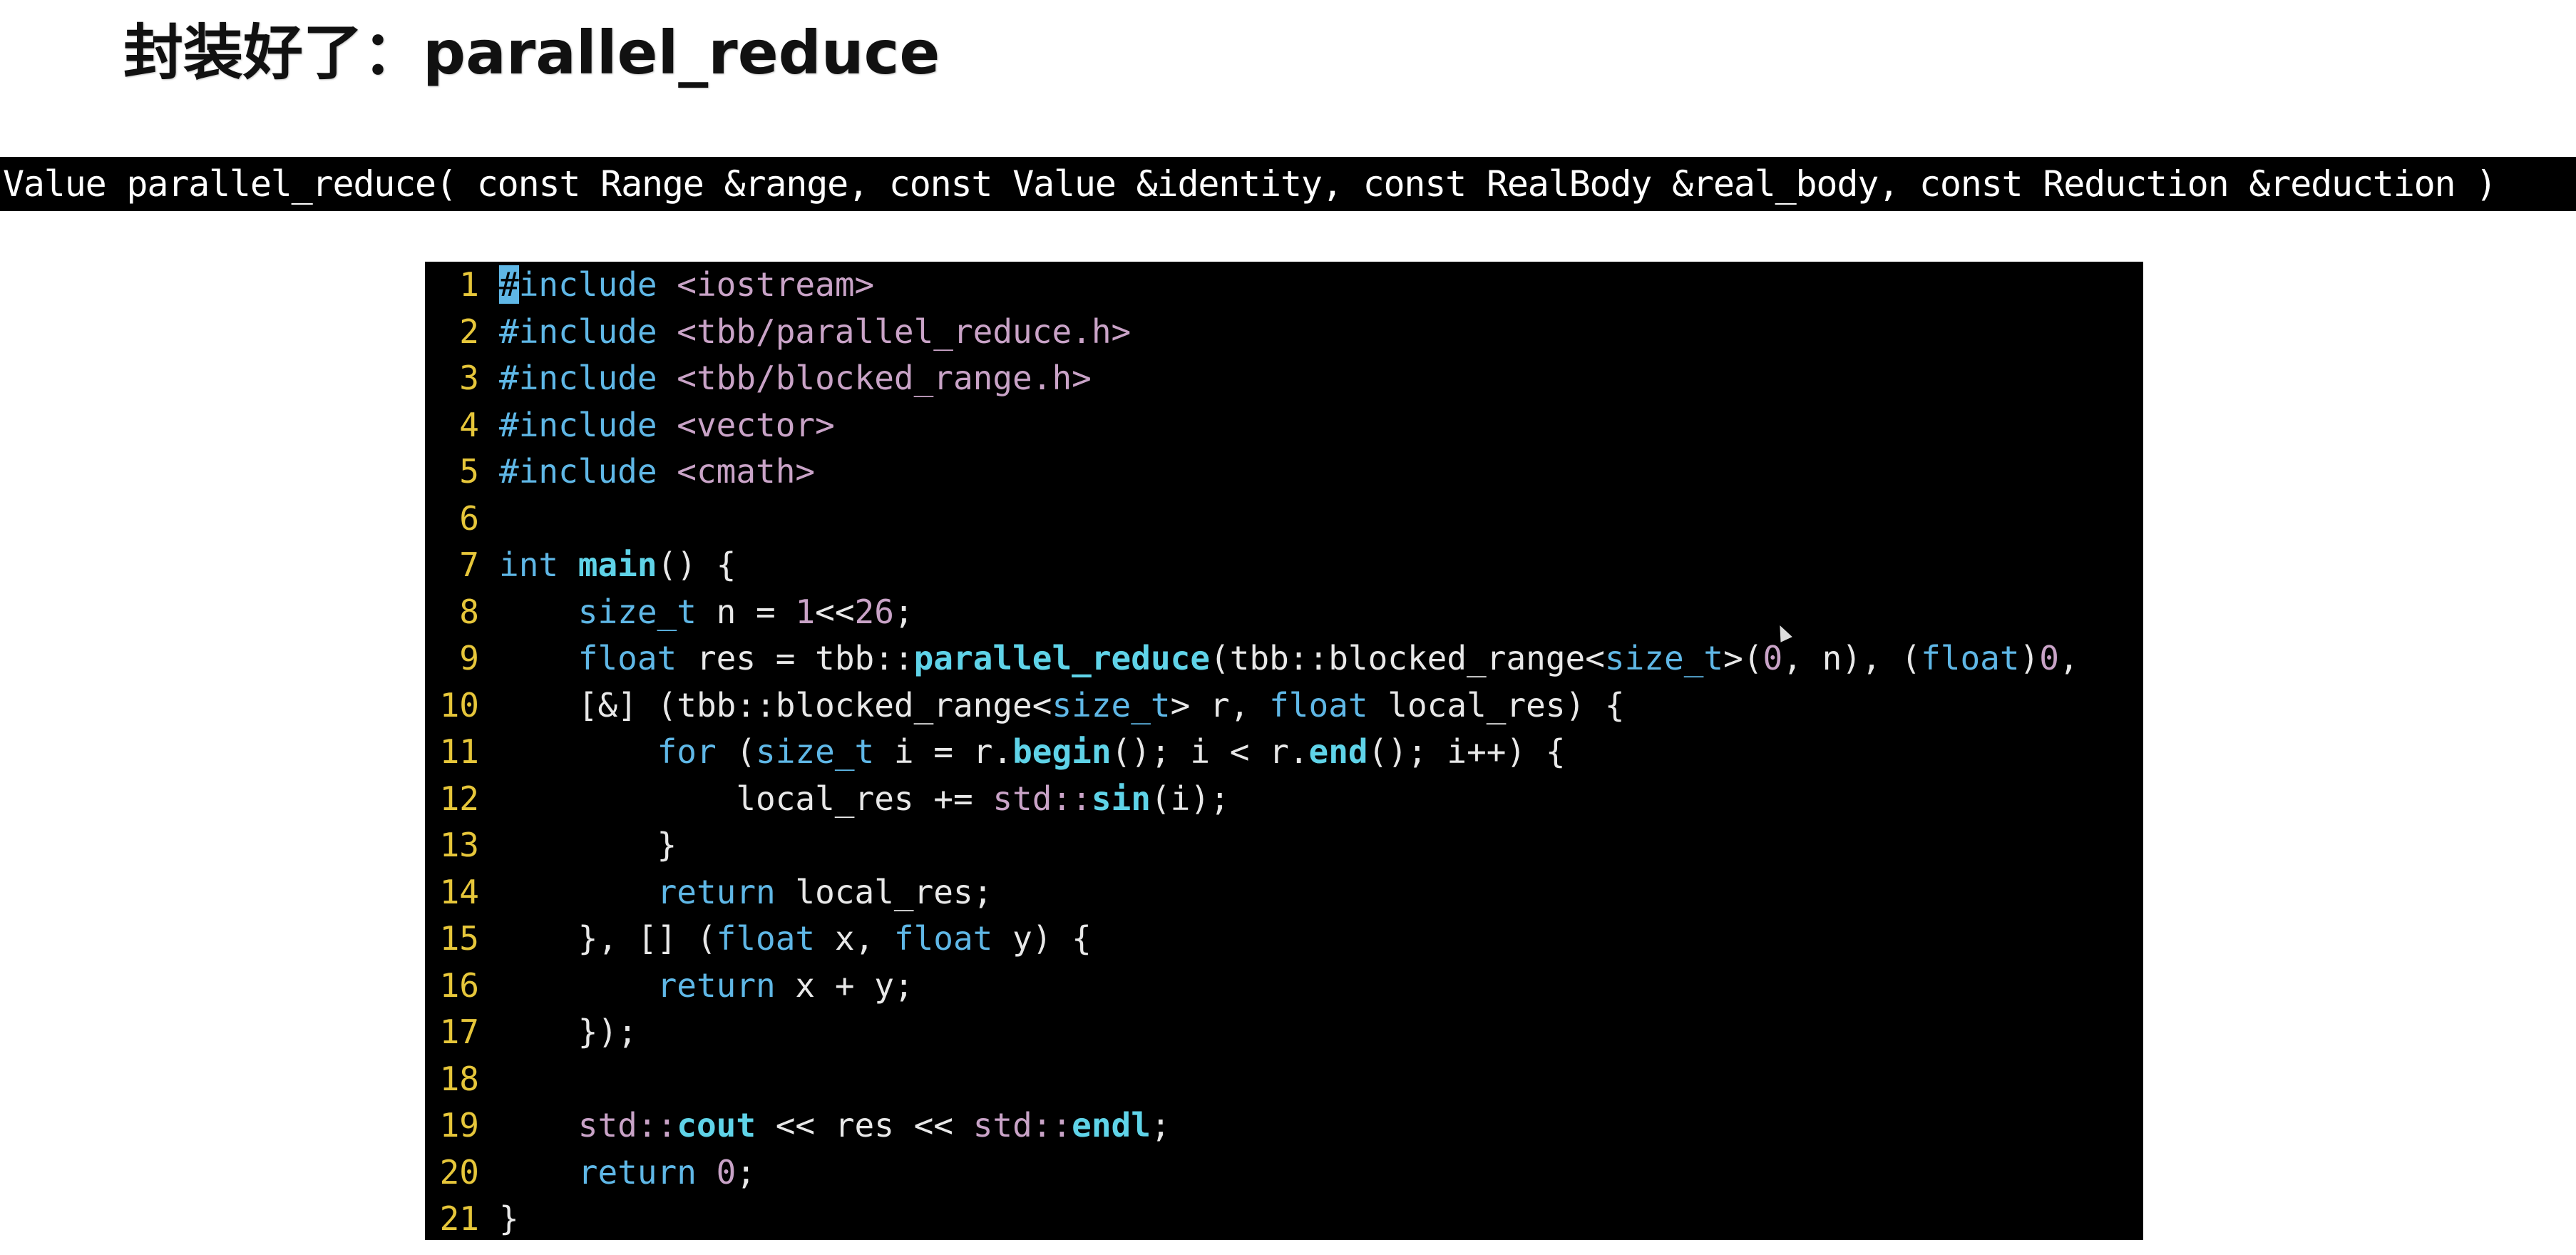 Image resolution: width=2576 pixels, height=1255 pixels. What do you see at coordinates (459, 1172) in the screenshot?
I see `line-number: 20` at bounding box center [459, 1172].